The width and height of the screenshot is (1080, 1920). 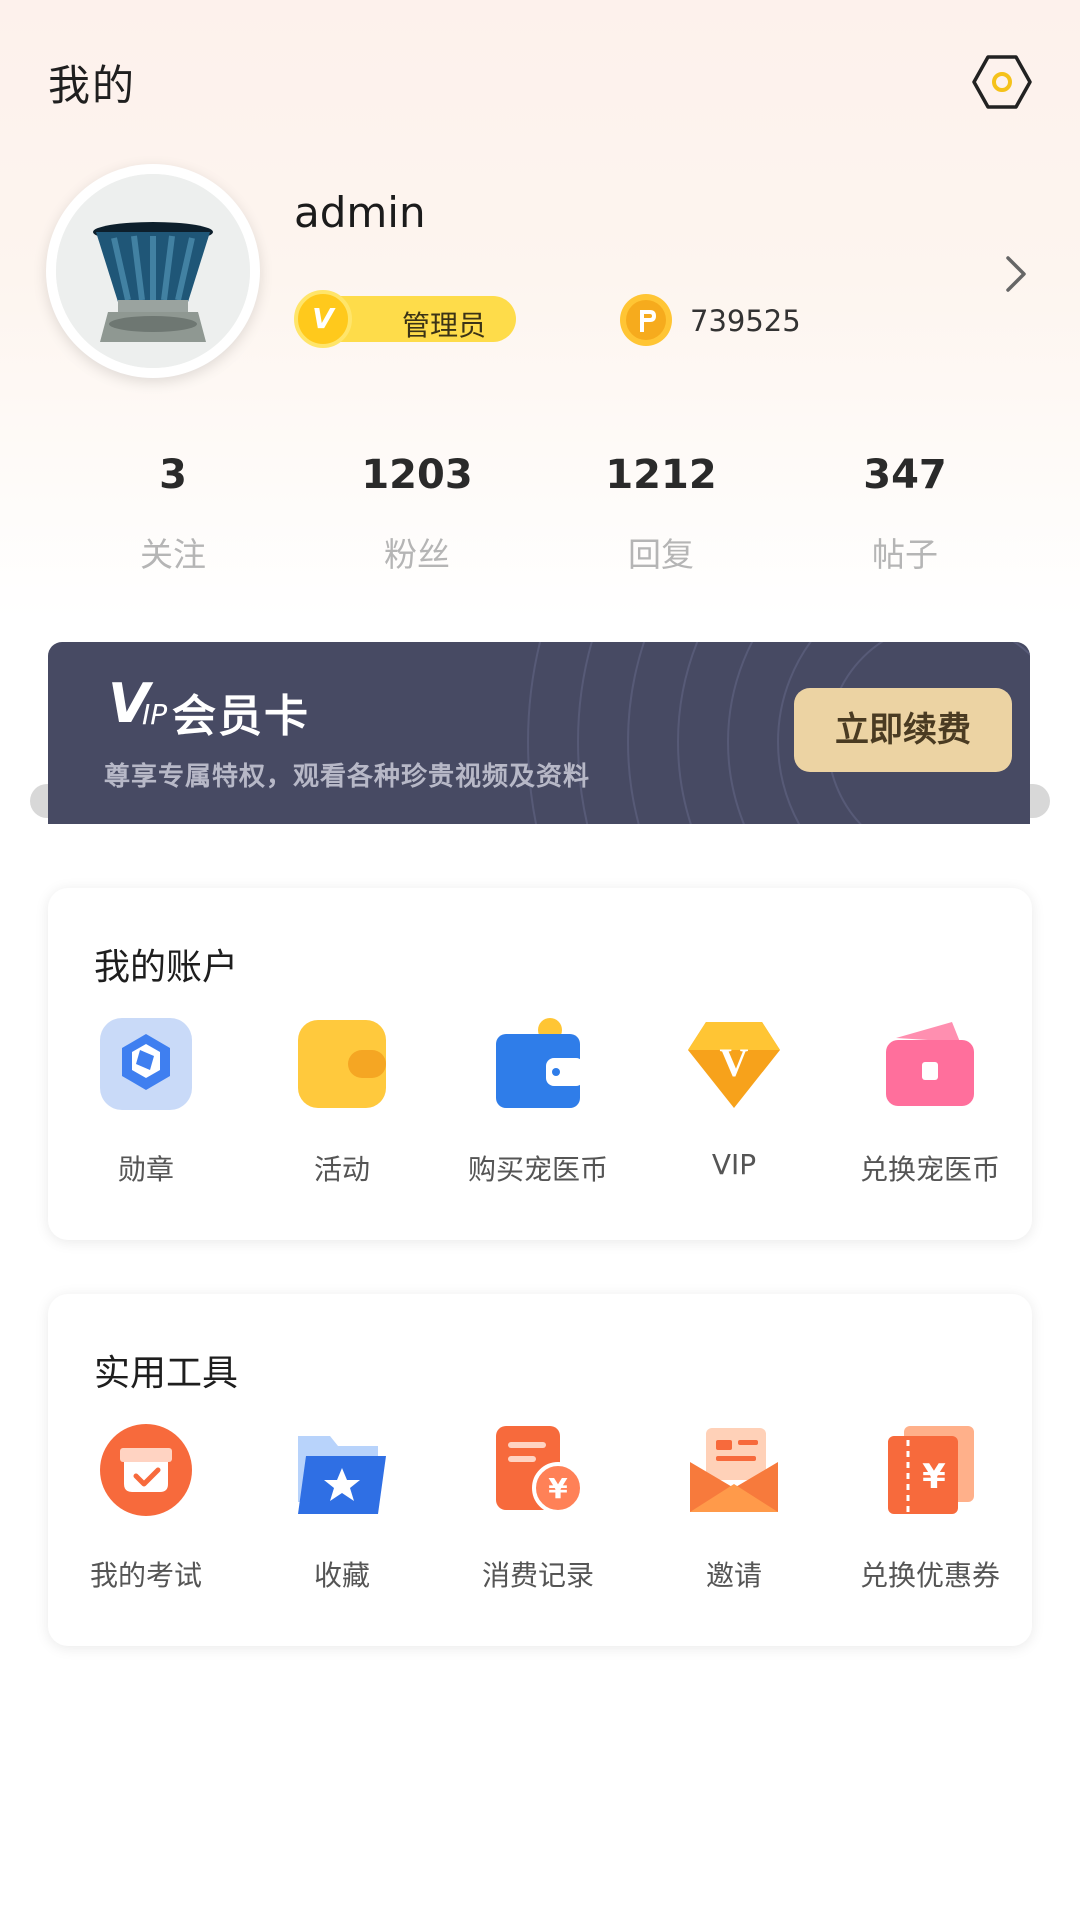 What do you see at coordinates (929, 1575) in the screenshot?
I see `tool-item-label: 兑换优惠券` at bounding box center [929, 1575].